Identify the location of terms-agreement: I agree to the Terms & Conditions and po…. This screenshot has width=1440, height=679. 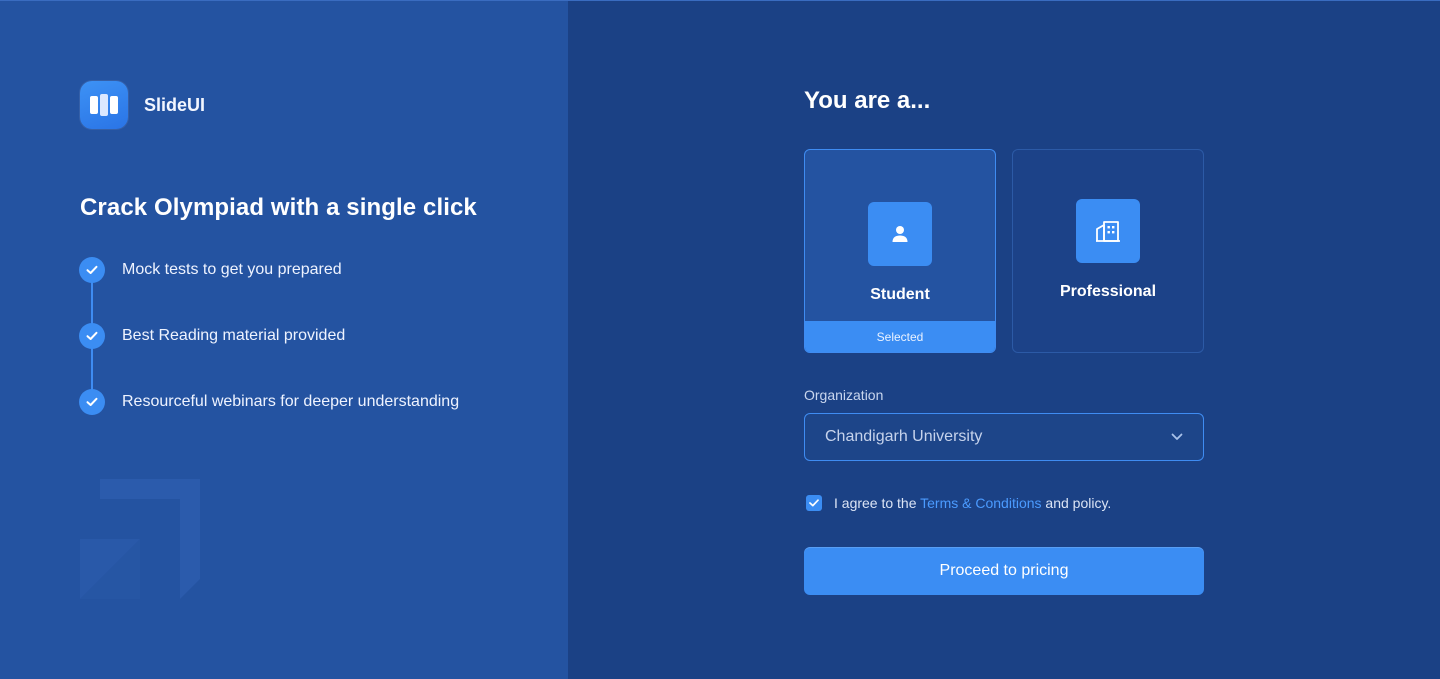
(958, 503).